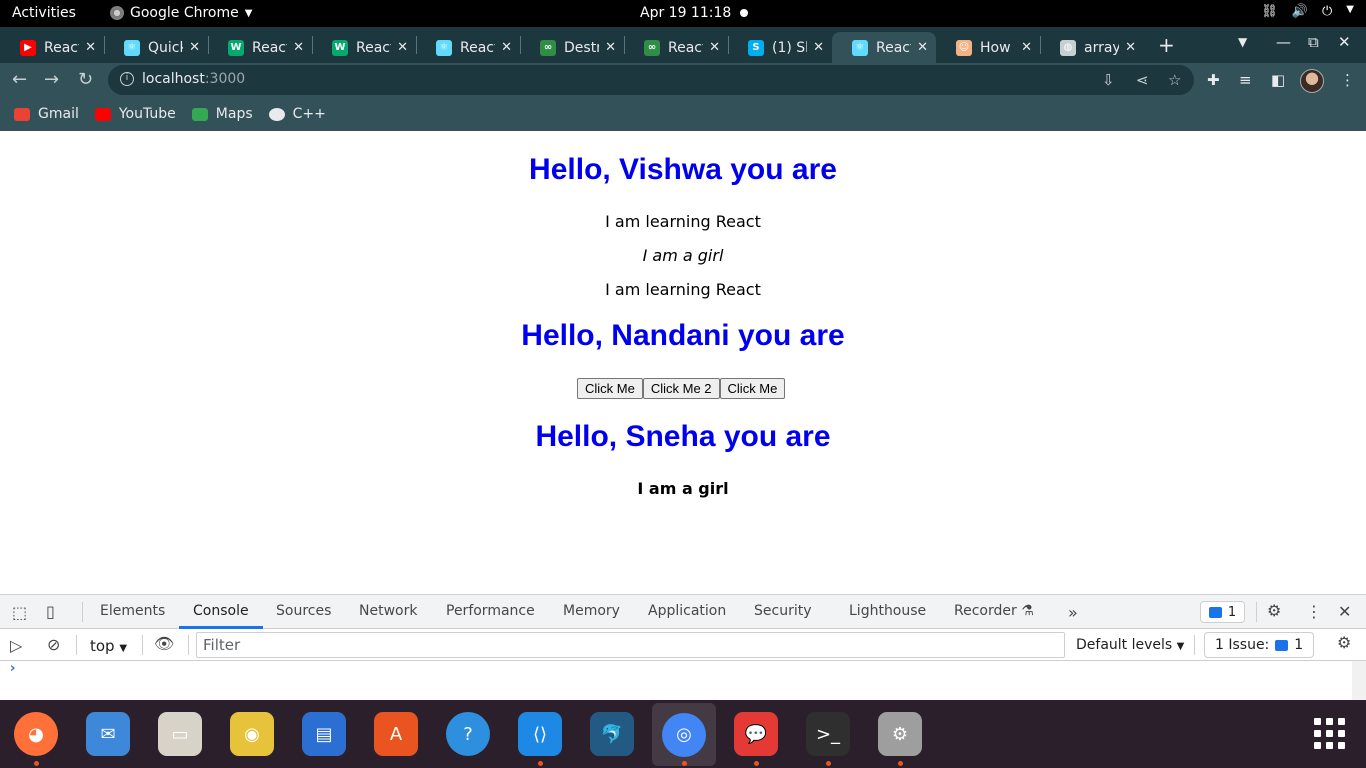 The height and width of the screenshot is (768, 1366). I want to click on settings-gear-icon: ⚙, so click(1274, 610).